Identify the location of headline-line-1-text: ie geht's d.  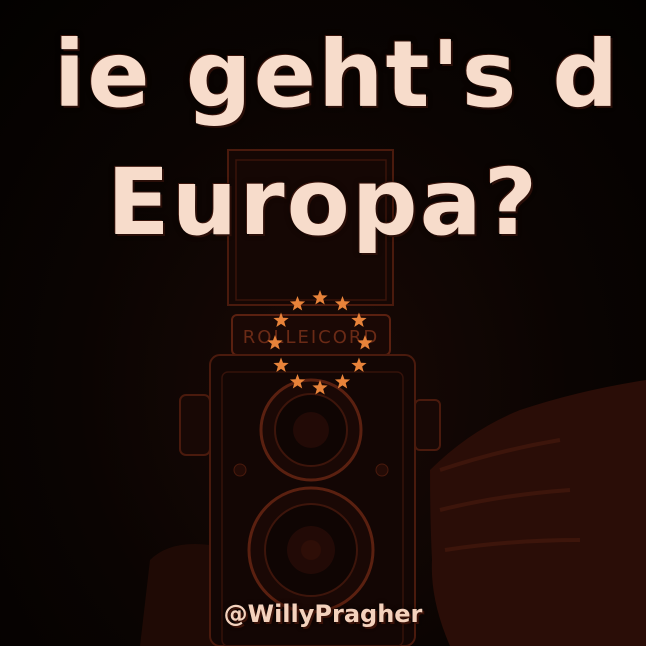
(337, 74).